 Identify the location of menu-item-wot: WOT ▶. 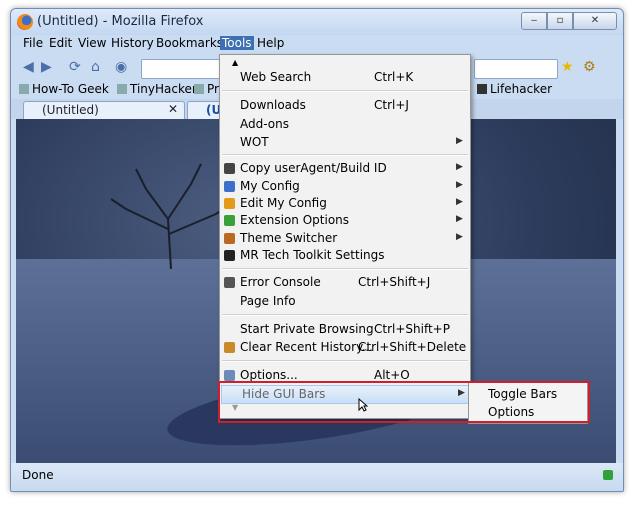
(345, 142).